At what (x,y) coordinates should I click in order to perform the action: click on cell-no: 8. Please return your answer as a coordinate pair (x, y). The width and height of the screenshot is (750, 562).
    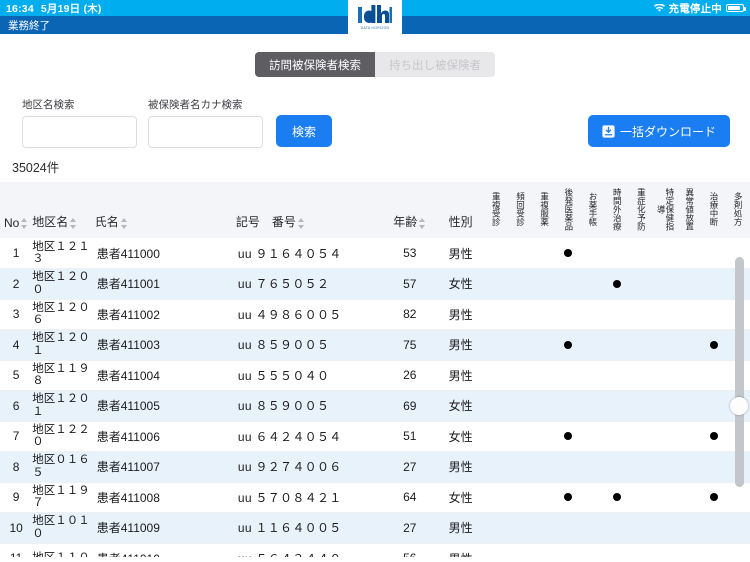
    Looking at the image, I should click on (16, 466).